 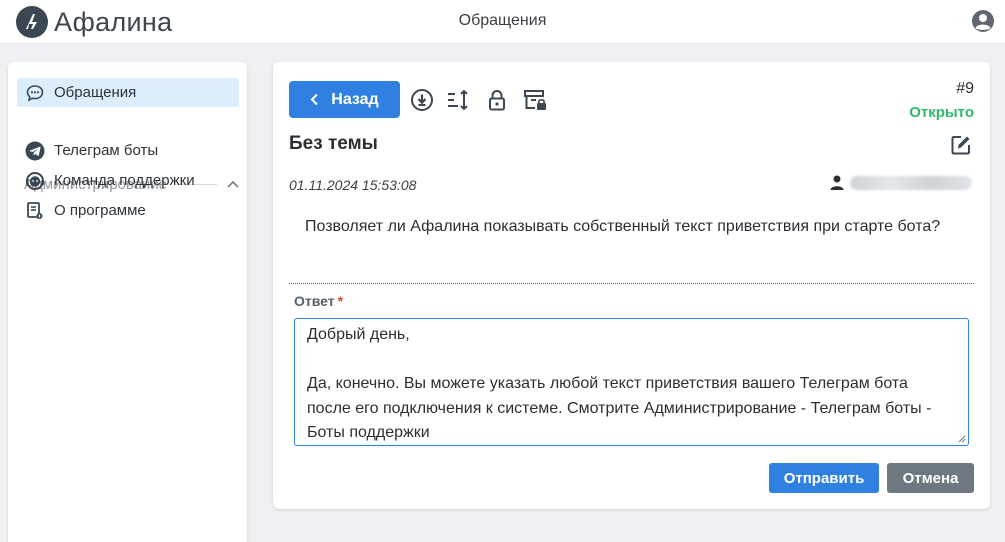 What do you see at coordinates (983, 21) in the screenshot?
I see `user-account-icon` at bounding box center [983, 21].